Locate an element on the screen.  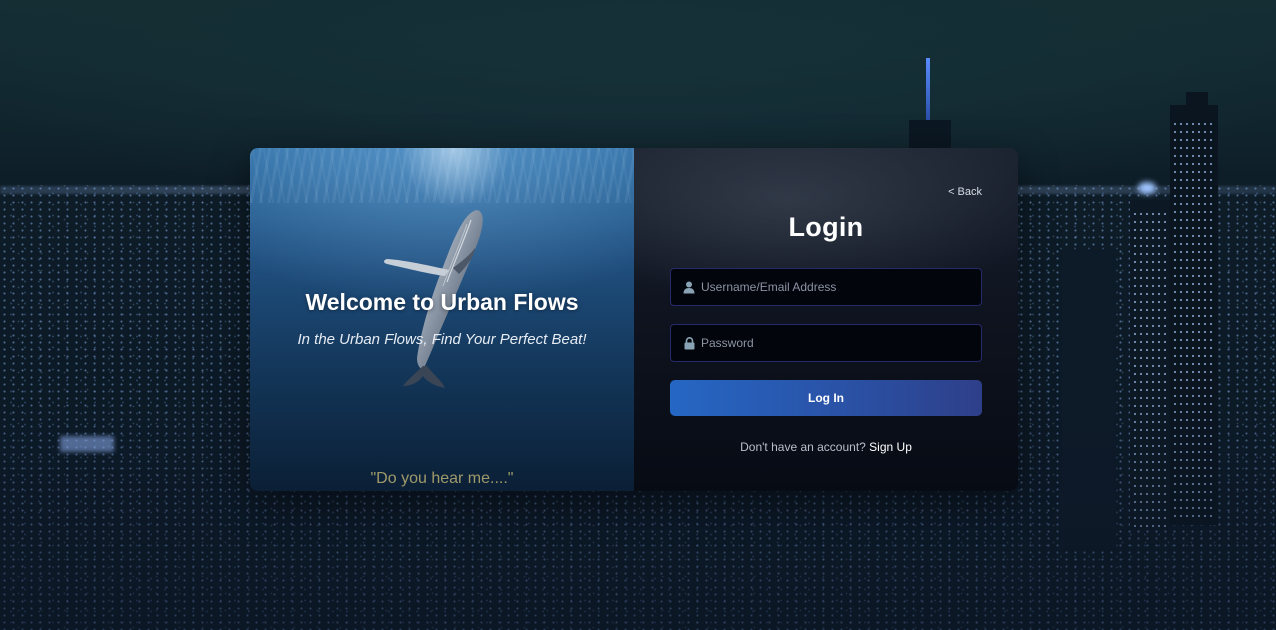
username-input is located at coordinates (841, 287).